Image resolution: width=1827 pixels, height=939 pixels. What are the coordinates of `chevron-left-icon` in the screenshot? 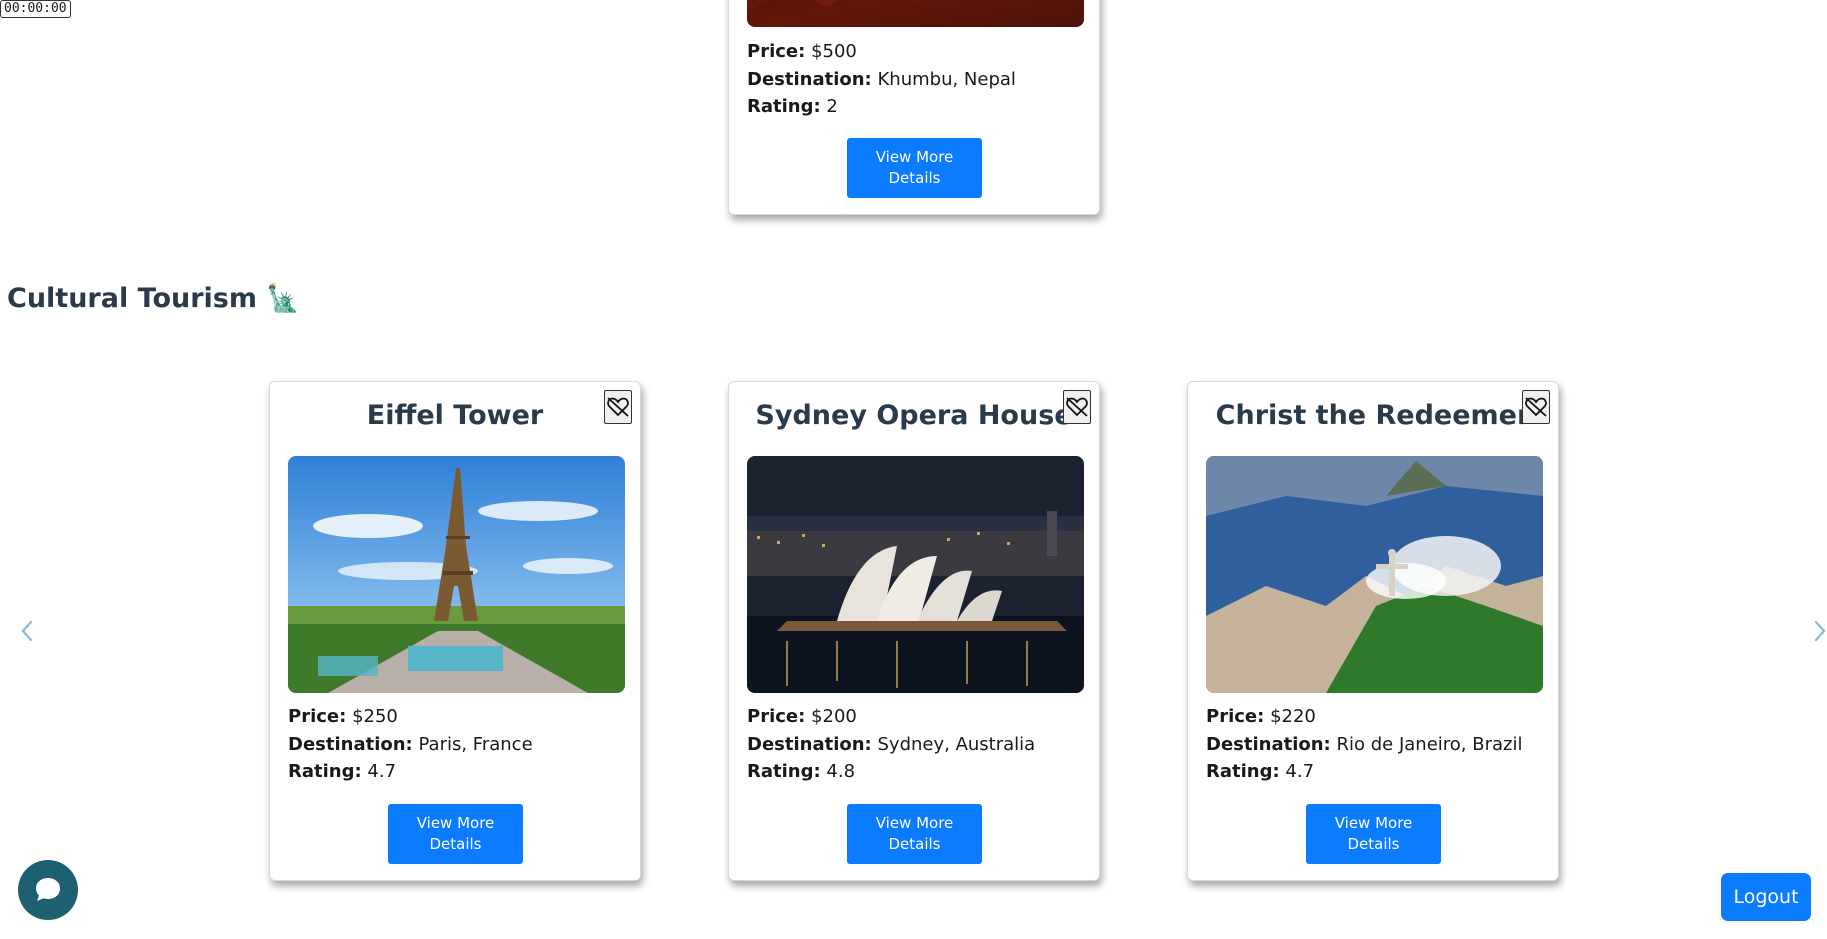 It's located at (27, 631).